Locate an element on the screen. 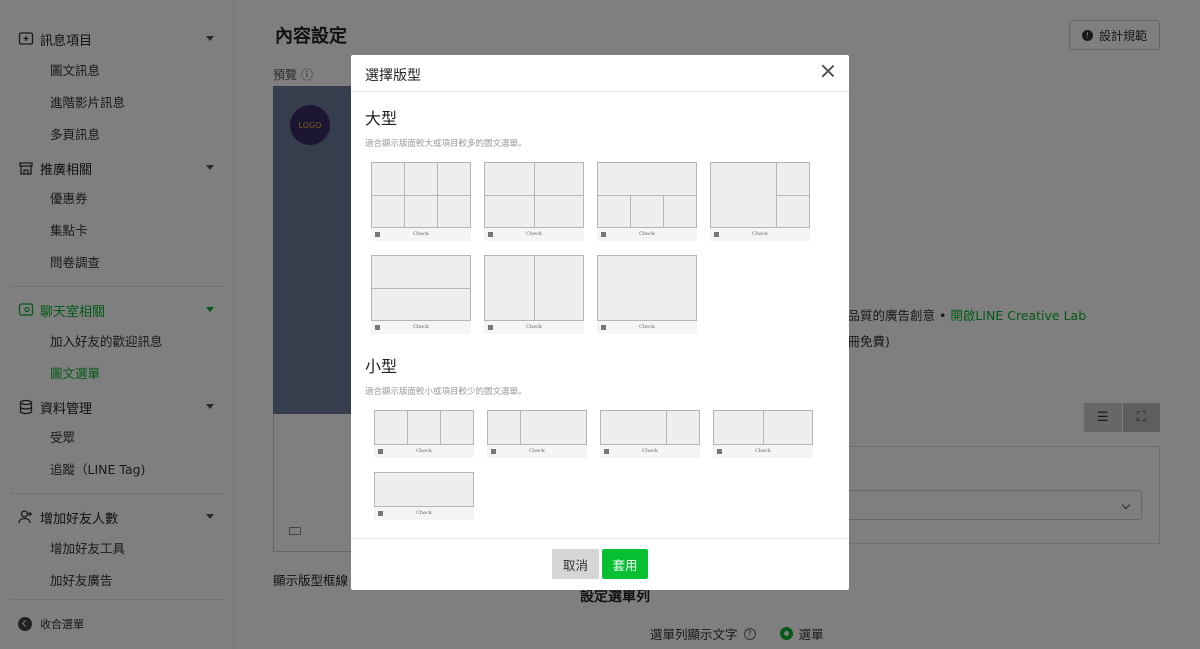 Image resolution: width=1200 pixels, height=649 pixels. template-small-1: Check is located at coordinates (424, 496).